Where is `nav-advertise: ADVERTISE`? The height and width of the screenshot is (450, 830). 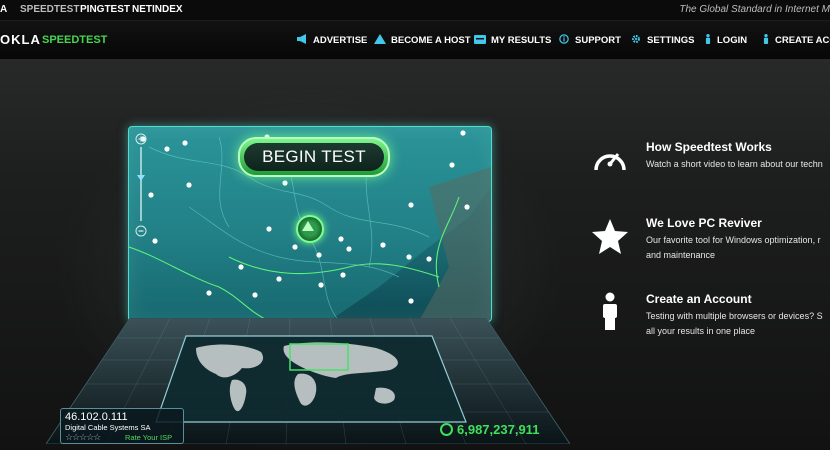 nav-advertise: ADVERTISE is located at coordinates (331, 40).